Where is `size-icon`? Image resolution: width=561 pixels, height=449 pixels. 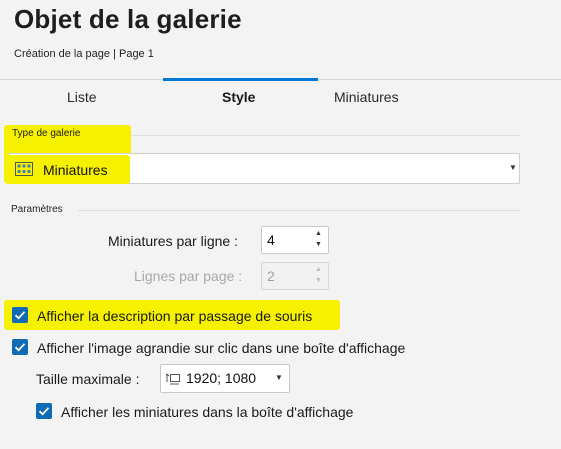 size-icon is located at coordinates (173, 379).